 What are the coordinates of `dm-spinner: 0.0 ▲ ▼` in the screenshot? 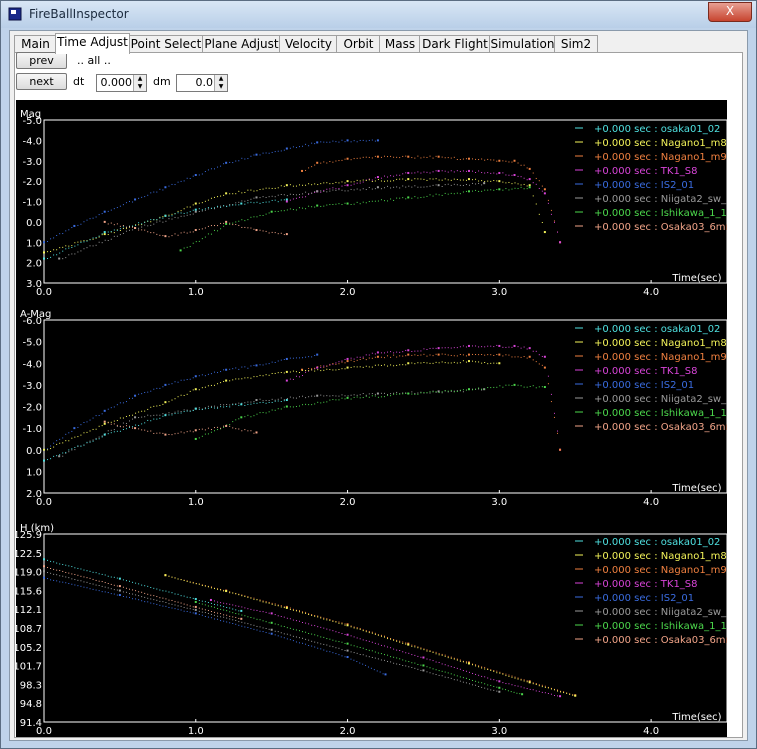 It's located at (202, 83).